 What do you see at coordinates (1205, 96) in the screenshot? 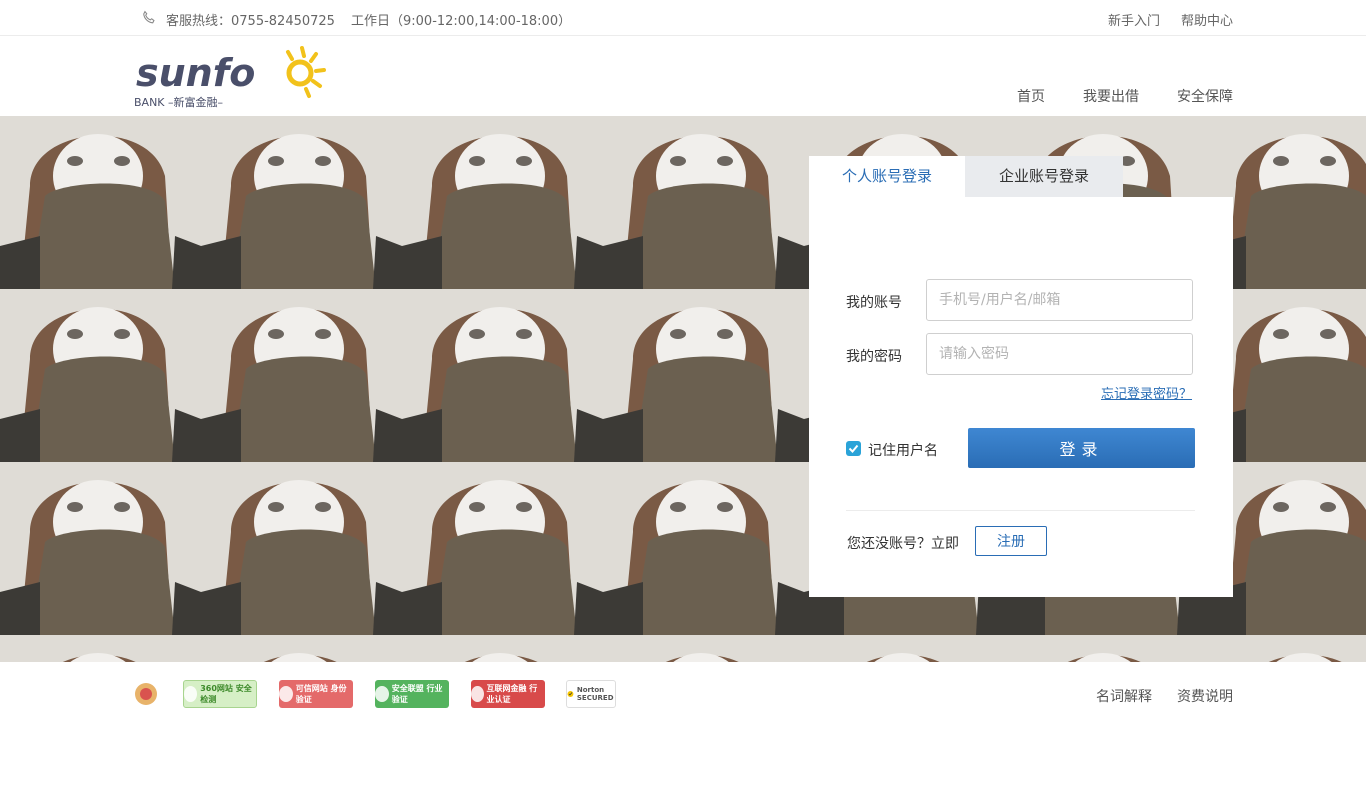
I see `nav-security: 安全保障` at bounding box center [1205, 96].